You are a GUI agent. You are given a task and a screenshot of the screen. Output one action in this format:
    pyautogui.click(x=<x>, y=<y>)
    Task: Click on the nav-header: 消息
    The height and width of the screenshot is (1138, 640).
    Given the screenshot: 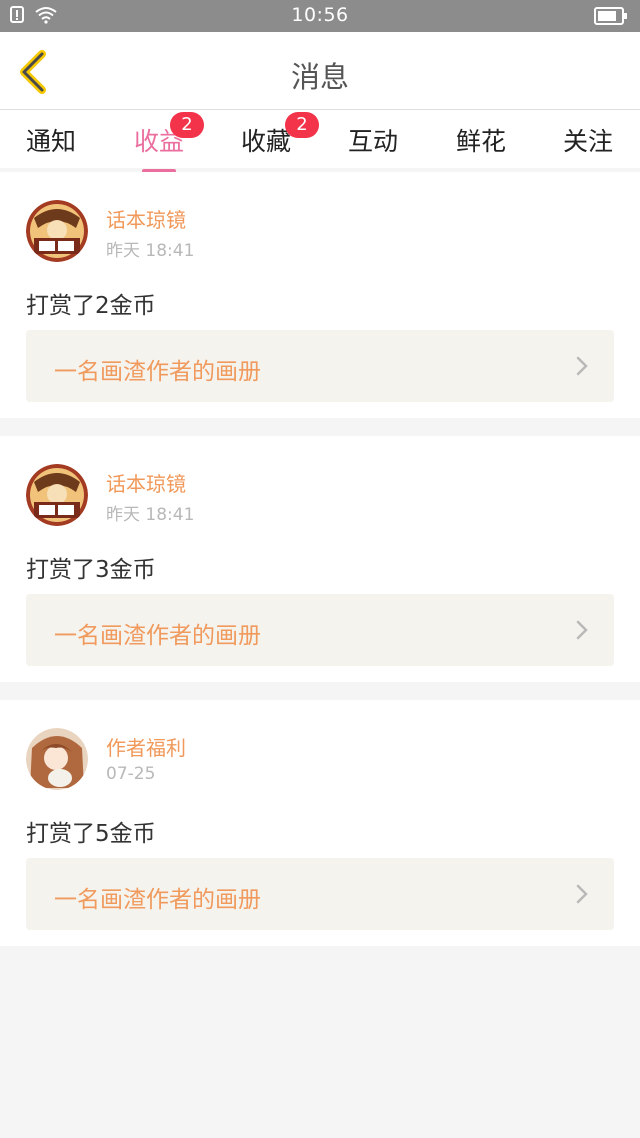 What is the action you would take?
    pyautogui.click(x=320, y=71)
    